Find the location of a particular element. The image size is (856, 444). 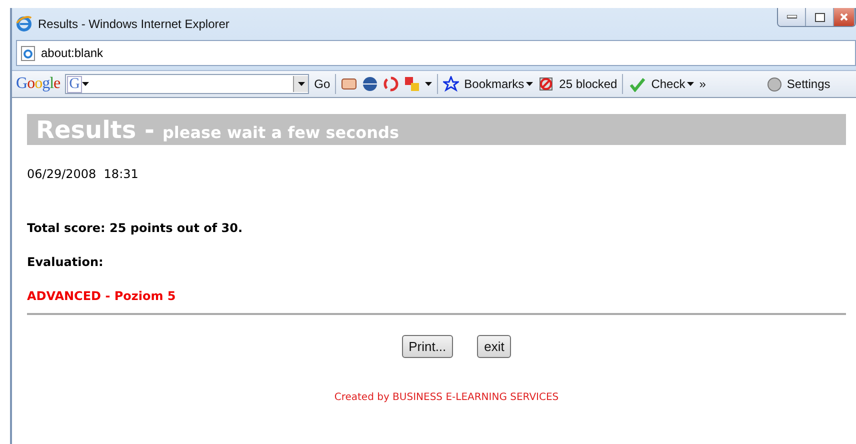

check-button: Check is located at coordinates (672, 84).